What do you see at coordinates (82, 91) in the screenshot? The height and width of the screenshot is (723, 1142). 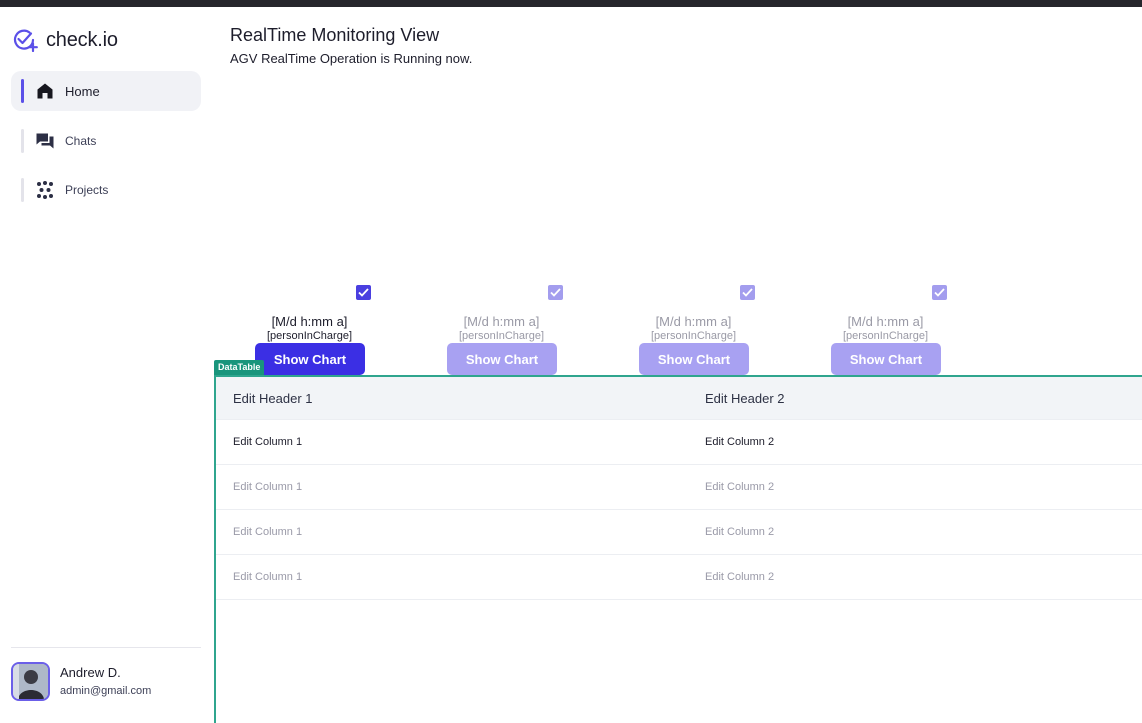 I see `sidebar-item-label: Home` at bounding box center [82, 91].